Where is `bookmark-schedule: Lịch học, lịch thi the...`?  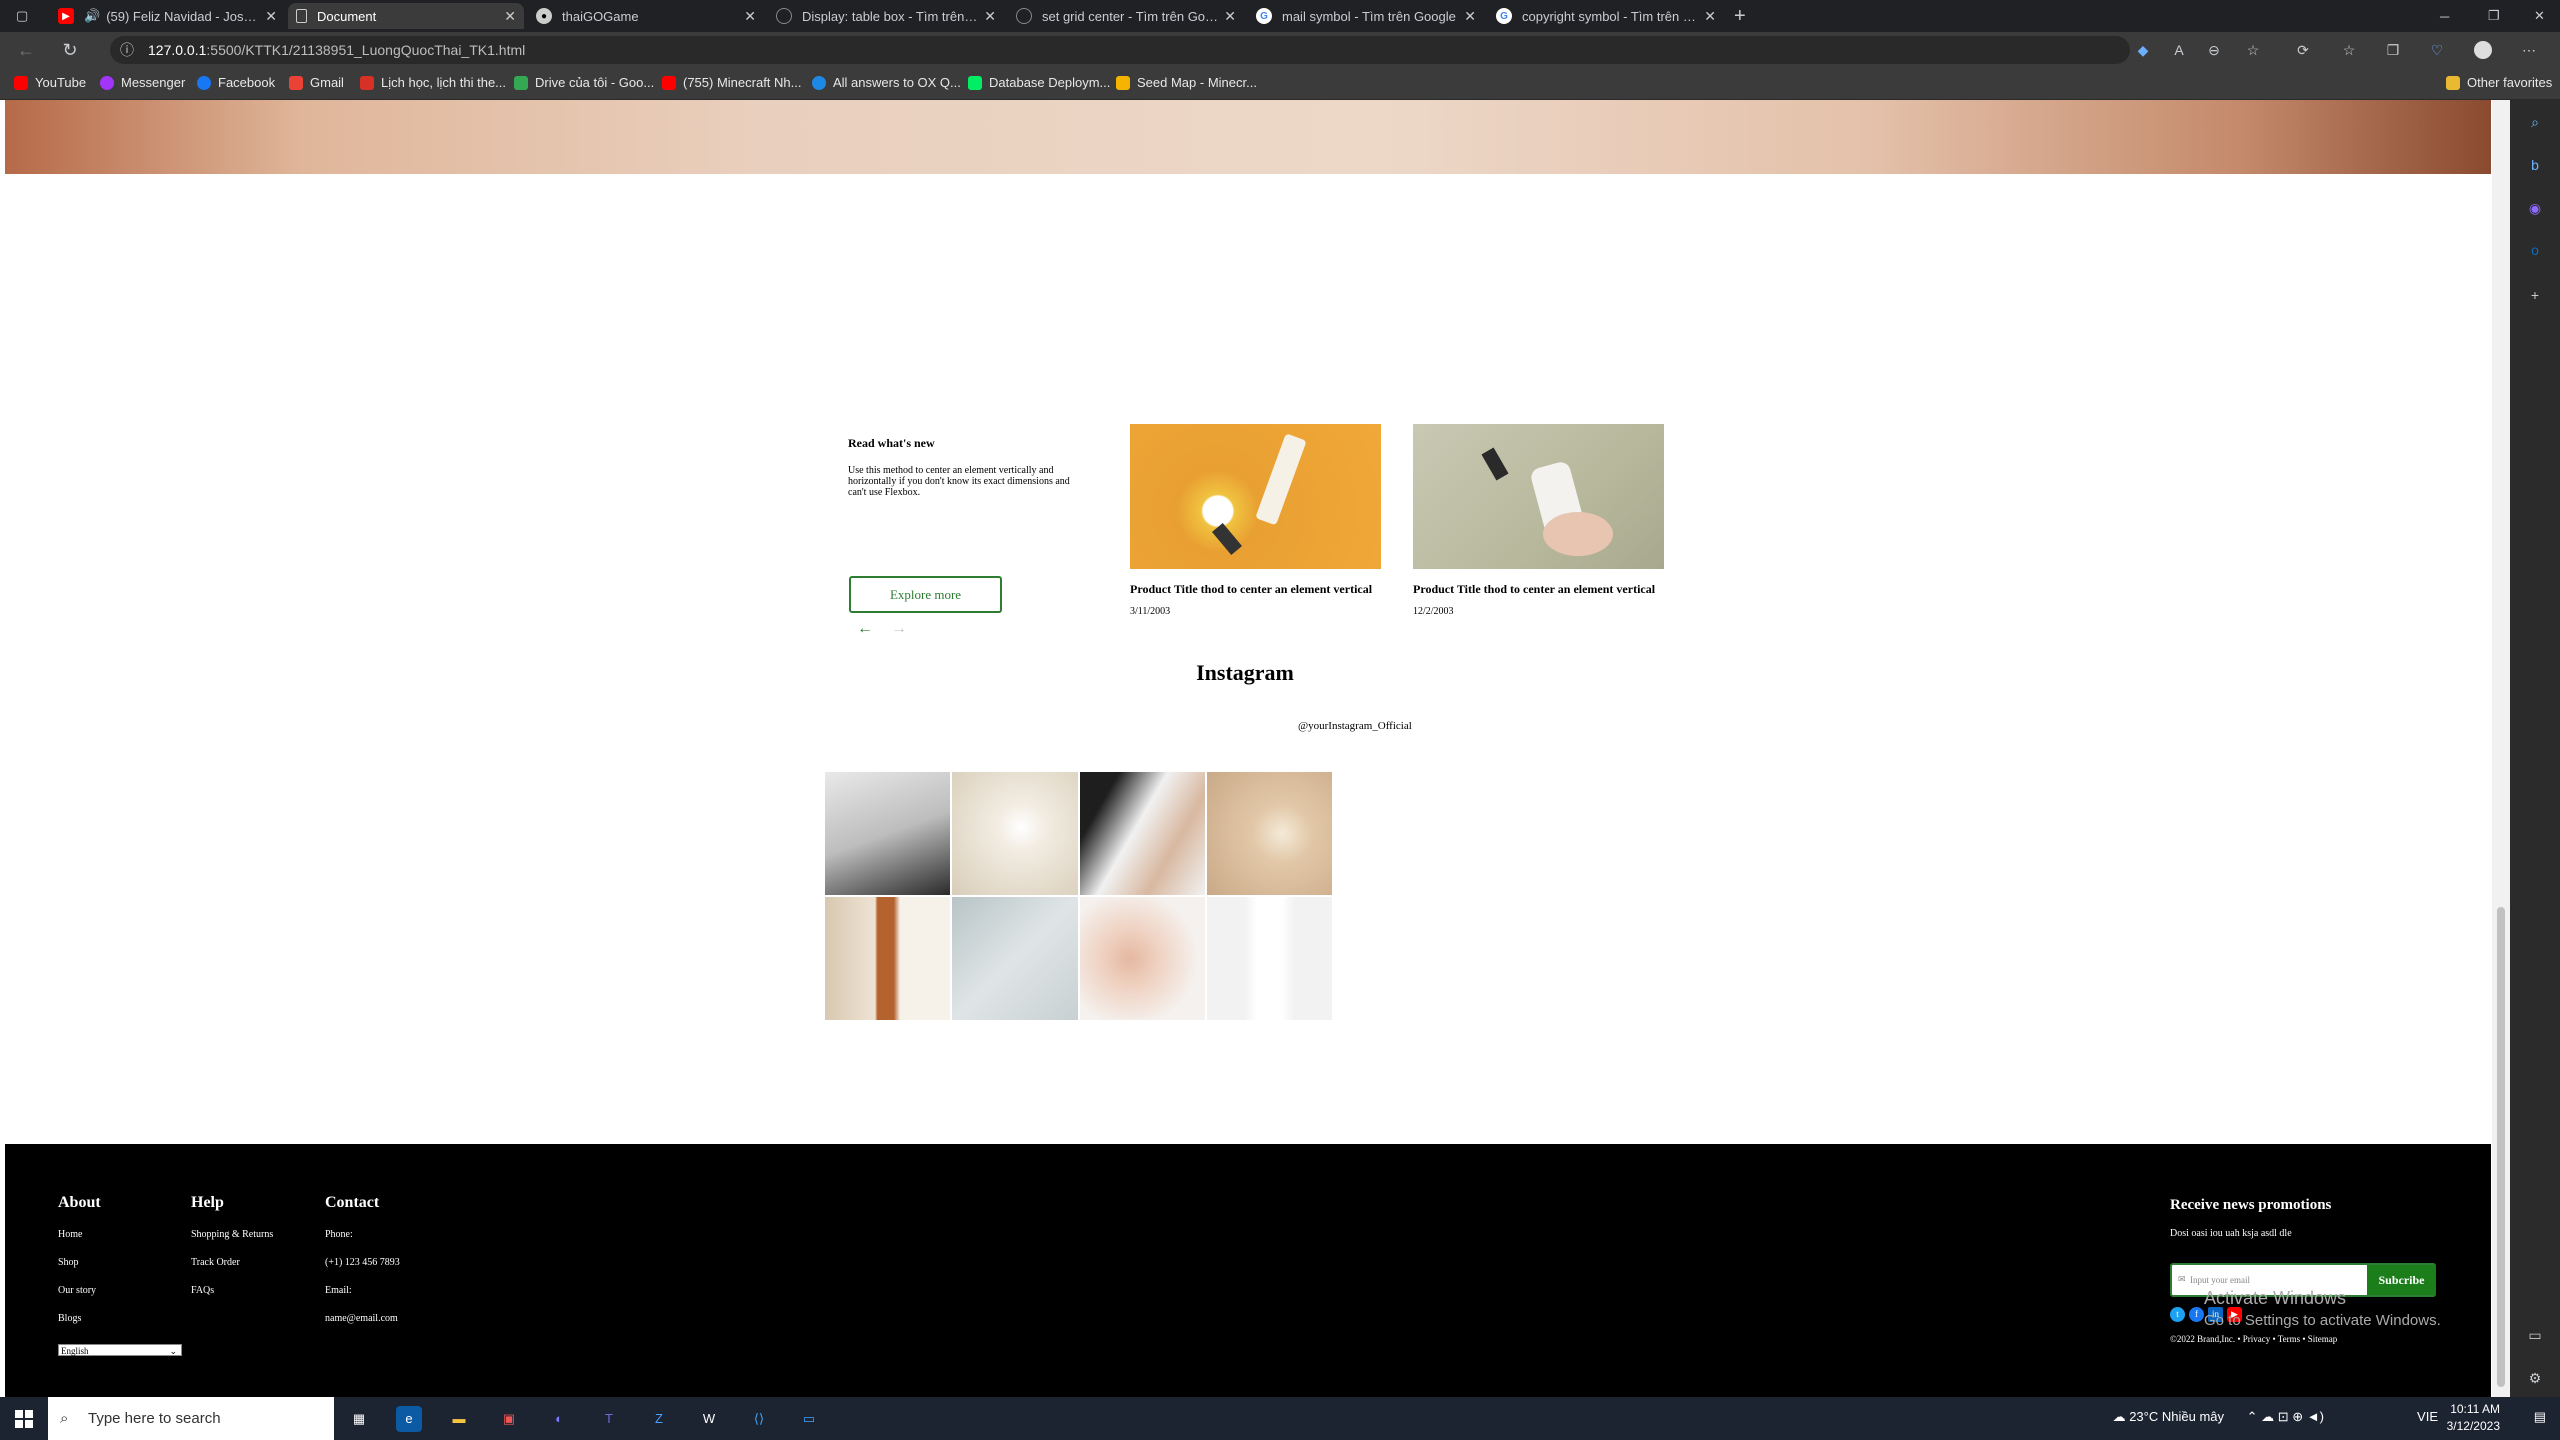
bookmark-schedule: Lịch học, lịch thi the... is located at coordinates (433, 82).